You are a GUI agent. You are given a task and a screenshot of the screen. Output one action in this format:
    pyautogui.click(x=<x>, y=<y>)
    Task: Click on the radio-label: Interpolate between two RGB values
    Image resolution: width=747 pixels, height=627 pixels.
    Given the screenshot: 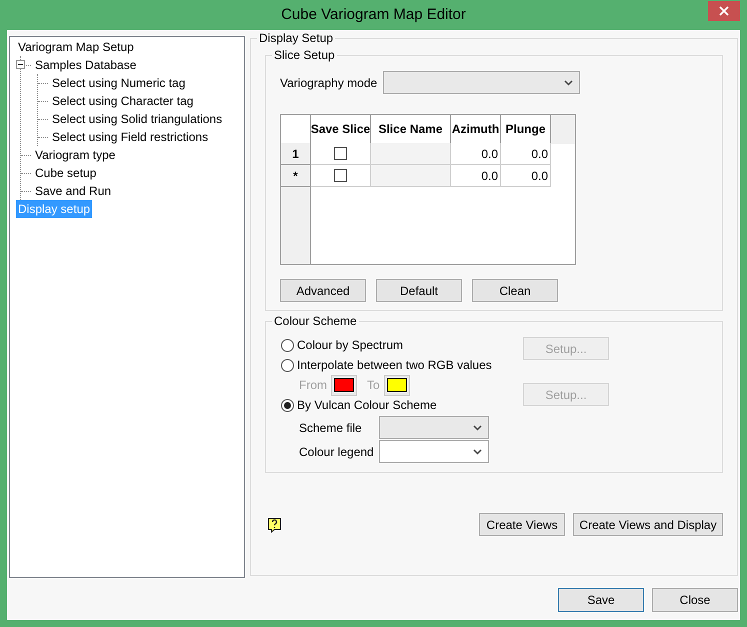 What is the action you would take?
    pyautogui.click(x=394, y=365)
    